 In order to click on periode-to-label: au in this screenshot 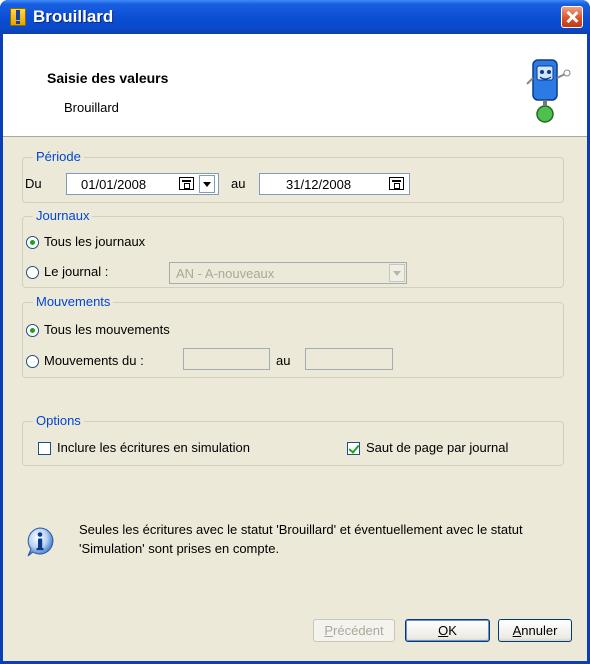, I will do `click(238, 183)`.